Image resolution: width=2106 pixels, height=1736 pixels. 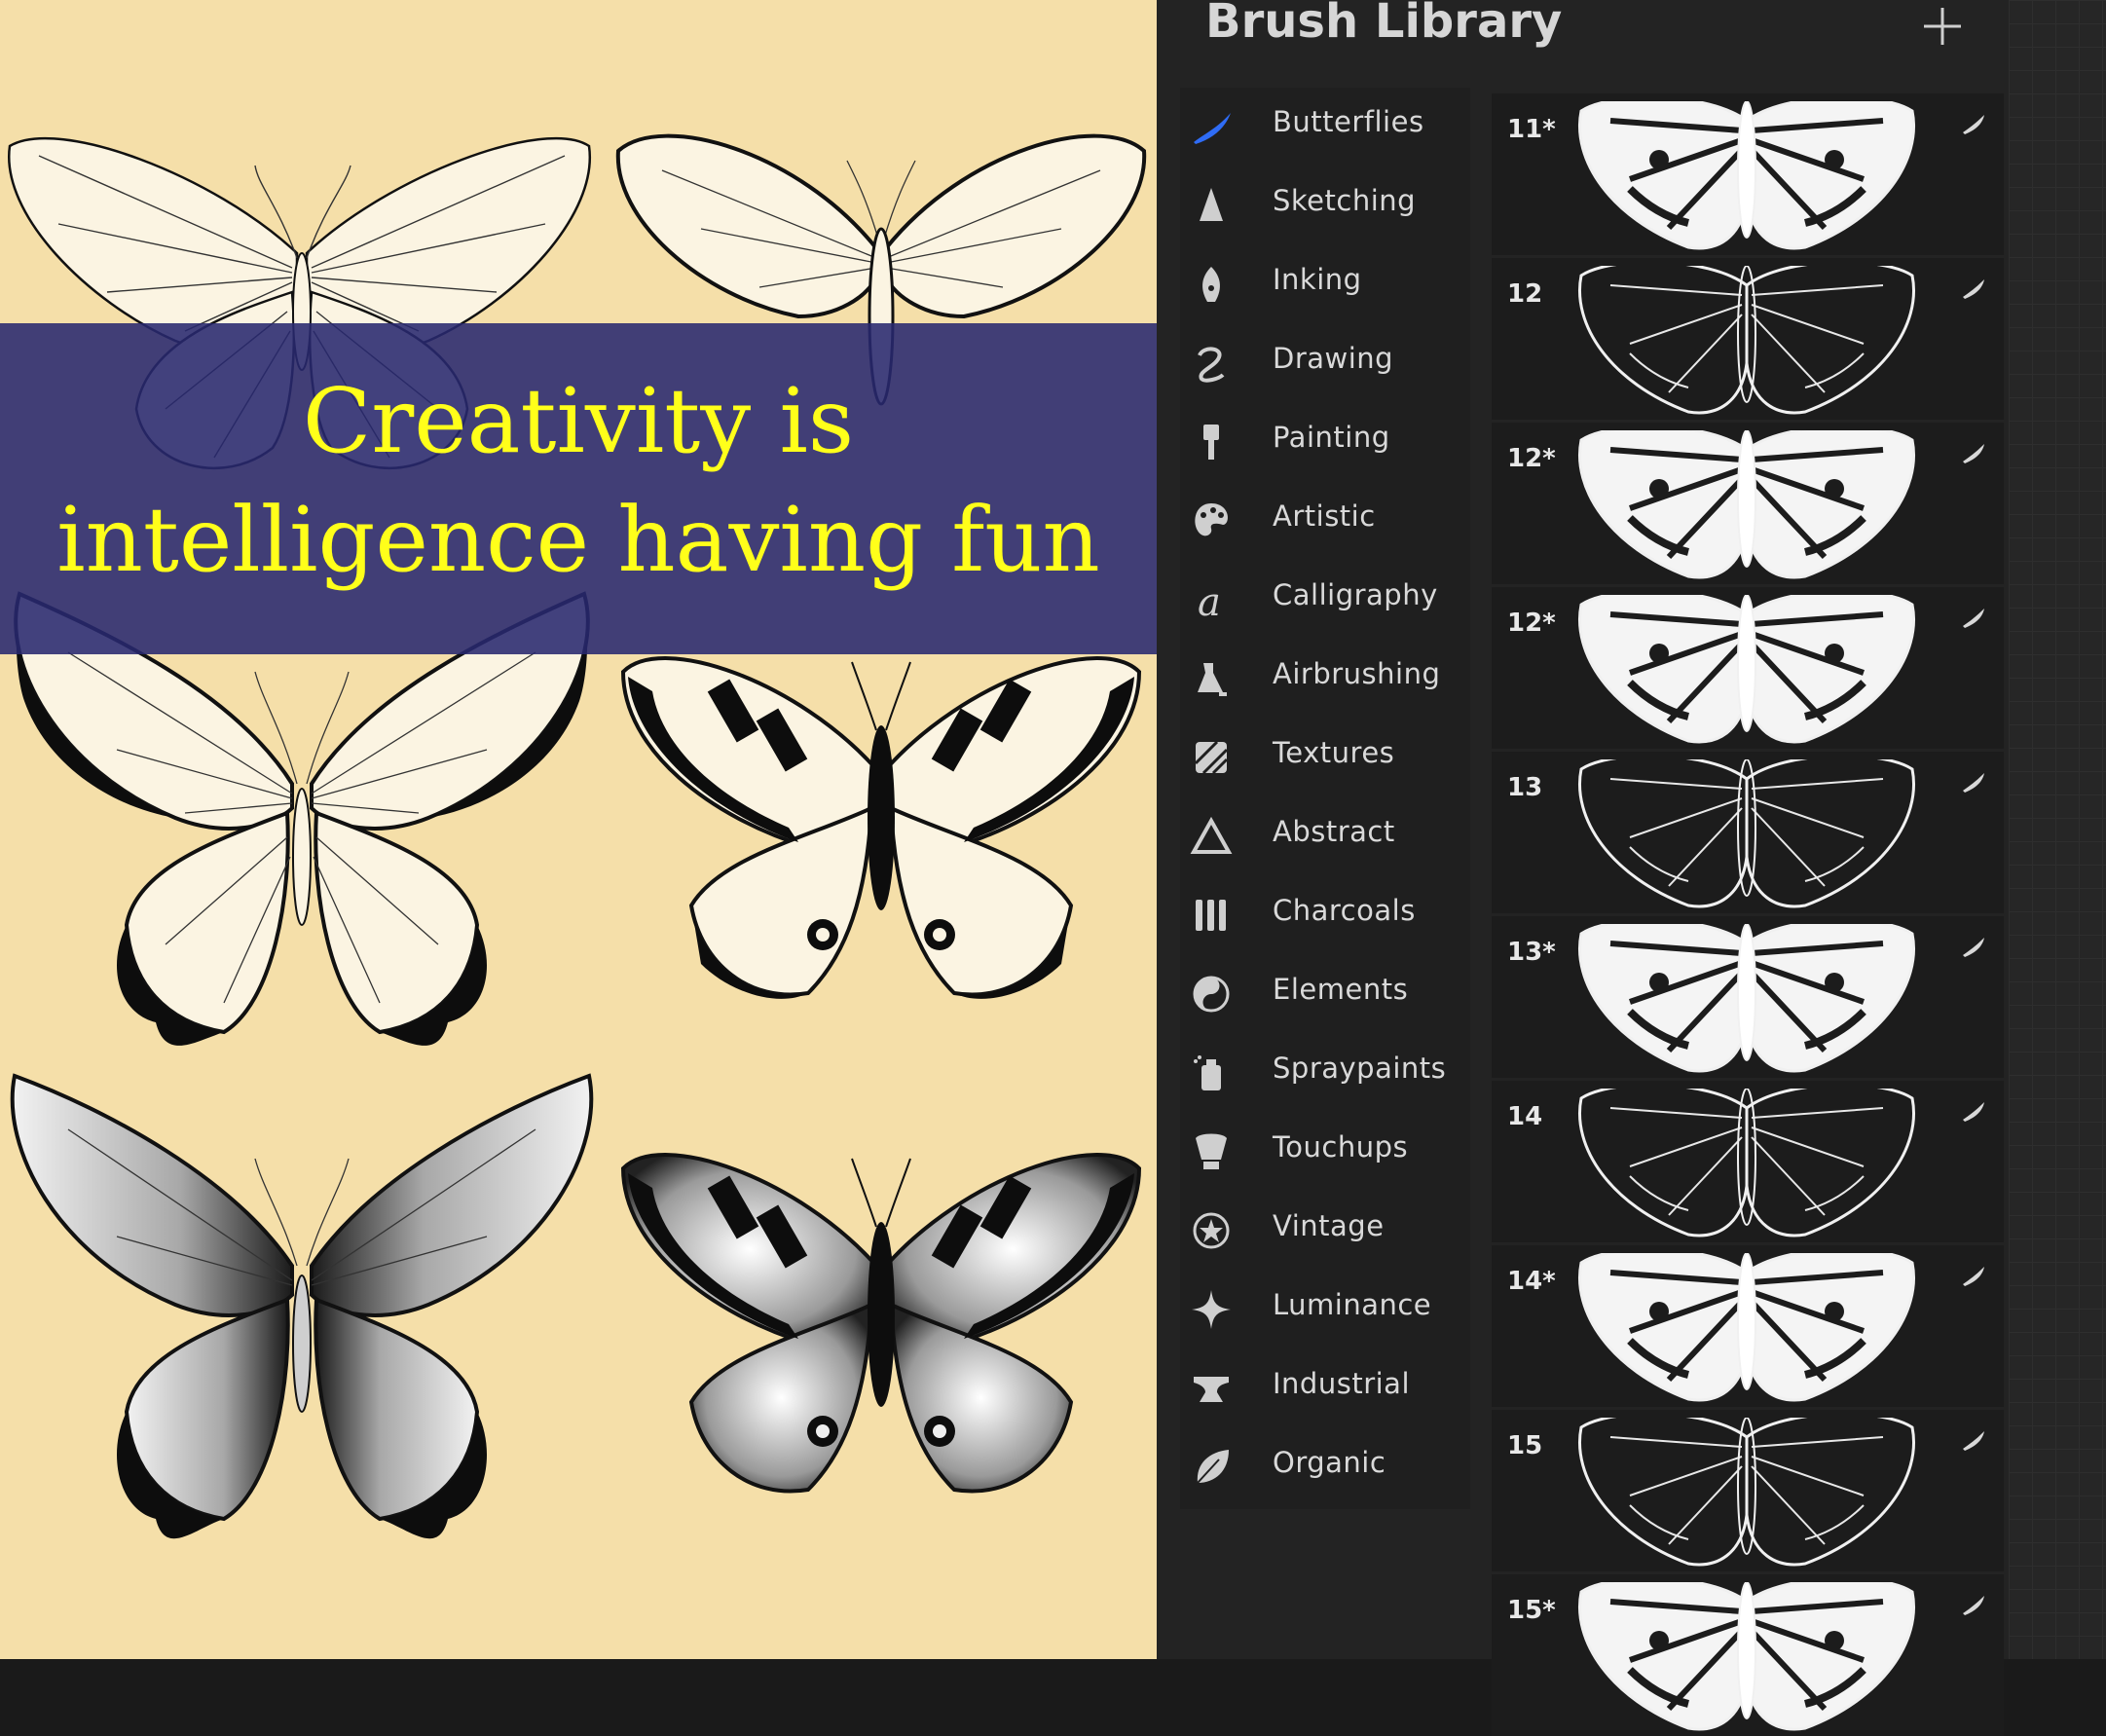 I want to click on brush-set-label: Artistic, so click(x=1325, y=516).